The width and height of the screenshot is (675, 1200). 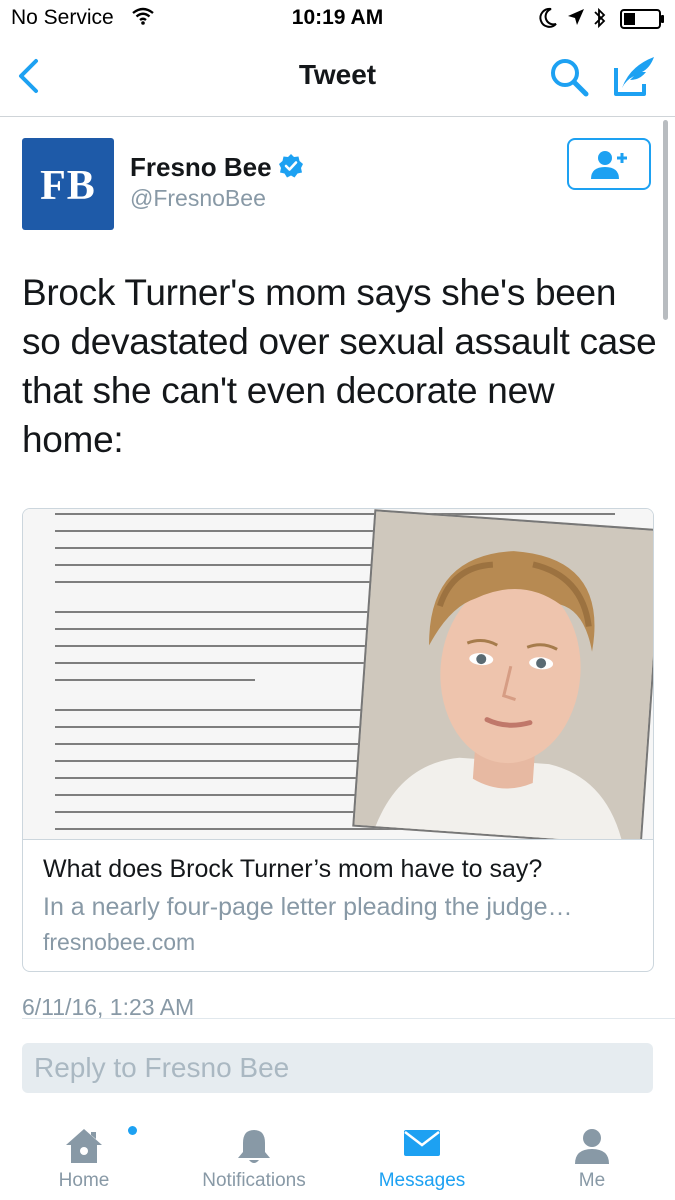 I want to click on tab-home-label: Home, so click(x=84, y=1180).